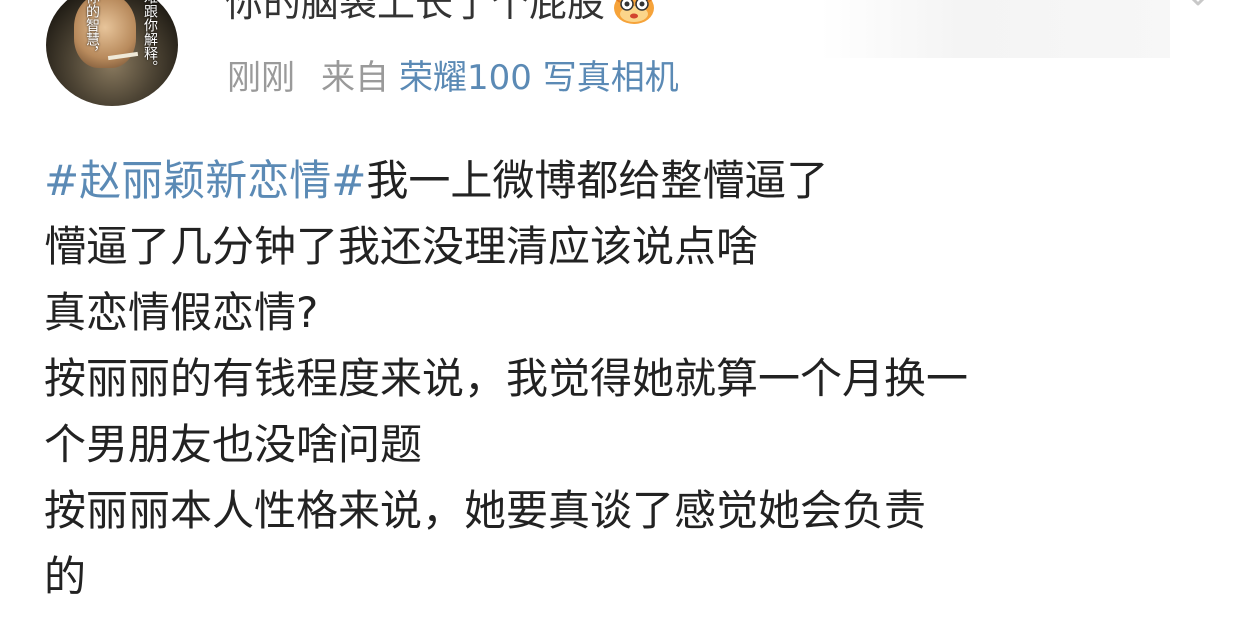 Image resolution: width=1260 pixels, height=637 pixels. Describe the element at coordinates (995, 29) in the screenshot. I see `header-shade` at that location.